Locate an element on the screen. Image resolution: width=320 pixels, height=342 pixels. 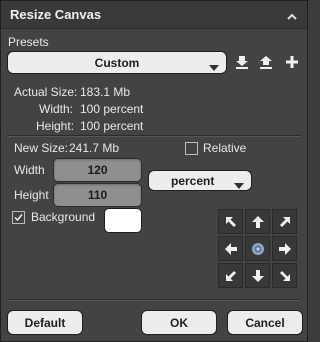
panel-title: Resize Canvas is located at coordinates (56, 14).